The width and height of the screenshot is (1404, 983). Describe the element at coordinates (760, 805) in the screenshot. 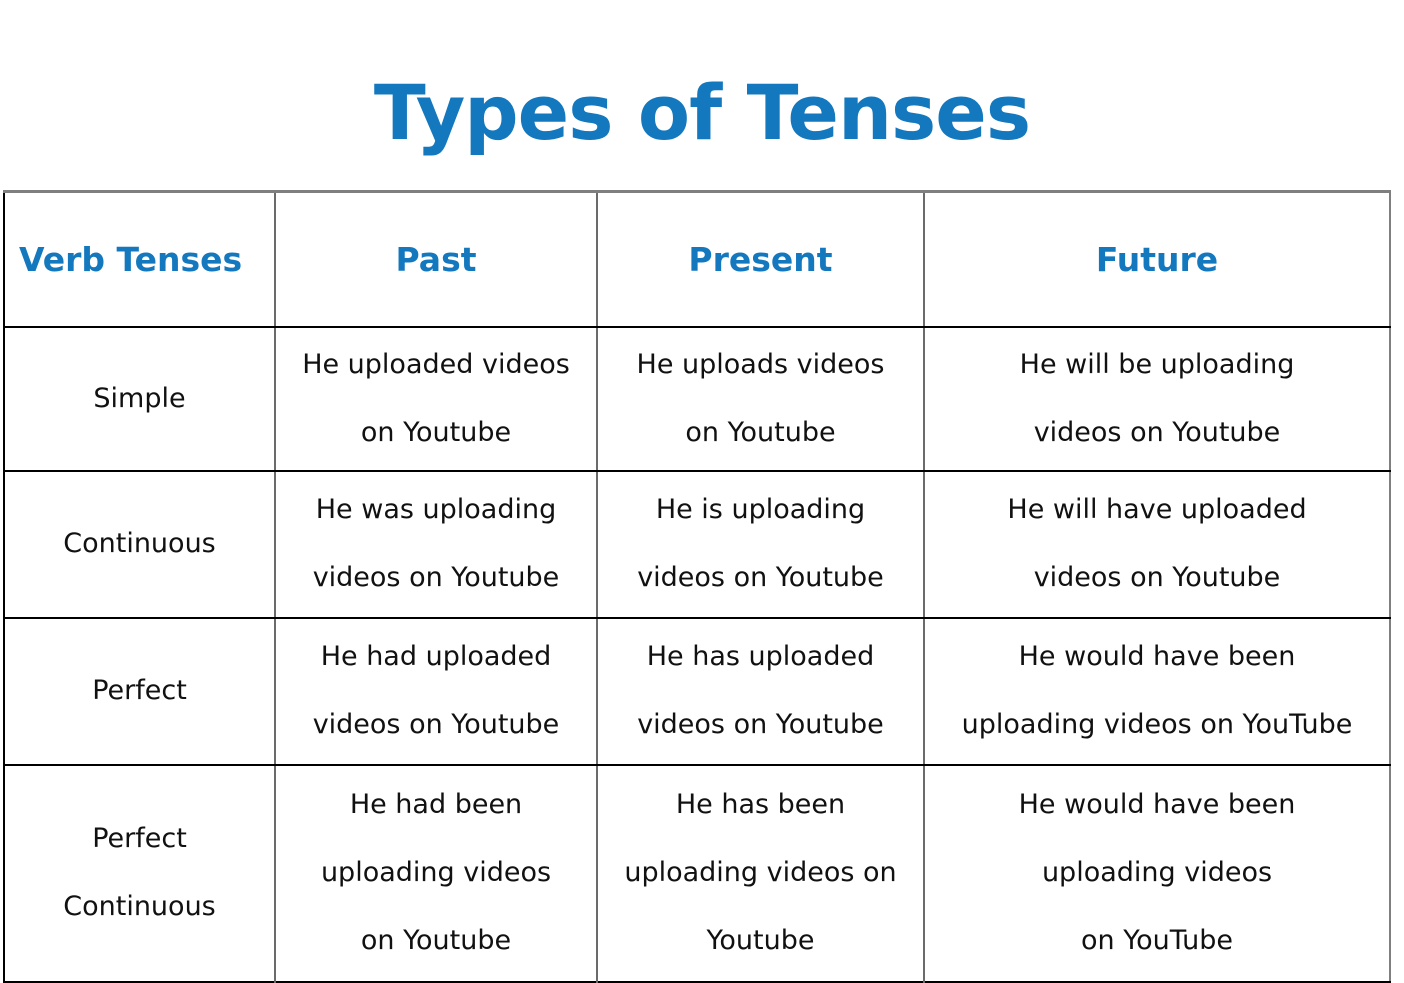

I see `cell-line: He has been` at that location.